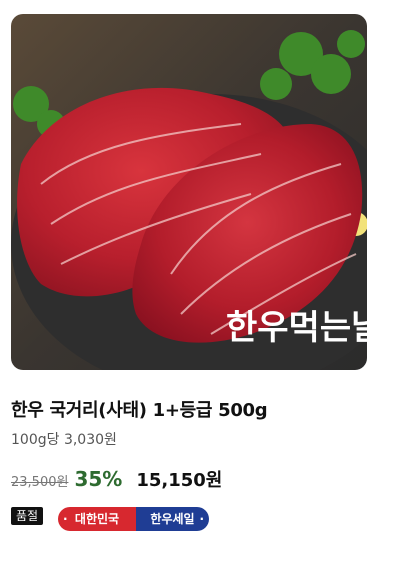 This screenshot has height=572, width=404. What do you see at coordinates (139, 409) in the screenshot?
I see `product-name: 한우 국거리(사태) 1+등급 500g` at bounding box center [139, 409].